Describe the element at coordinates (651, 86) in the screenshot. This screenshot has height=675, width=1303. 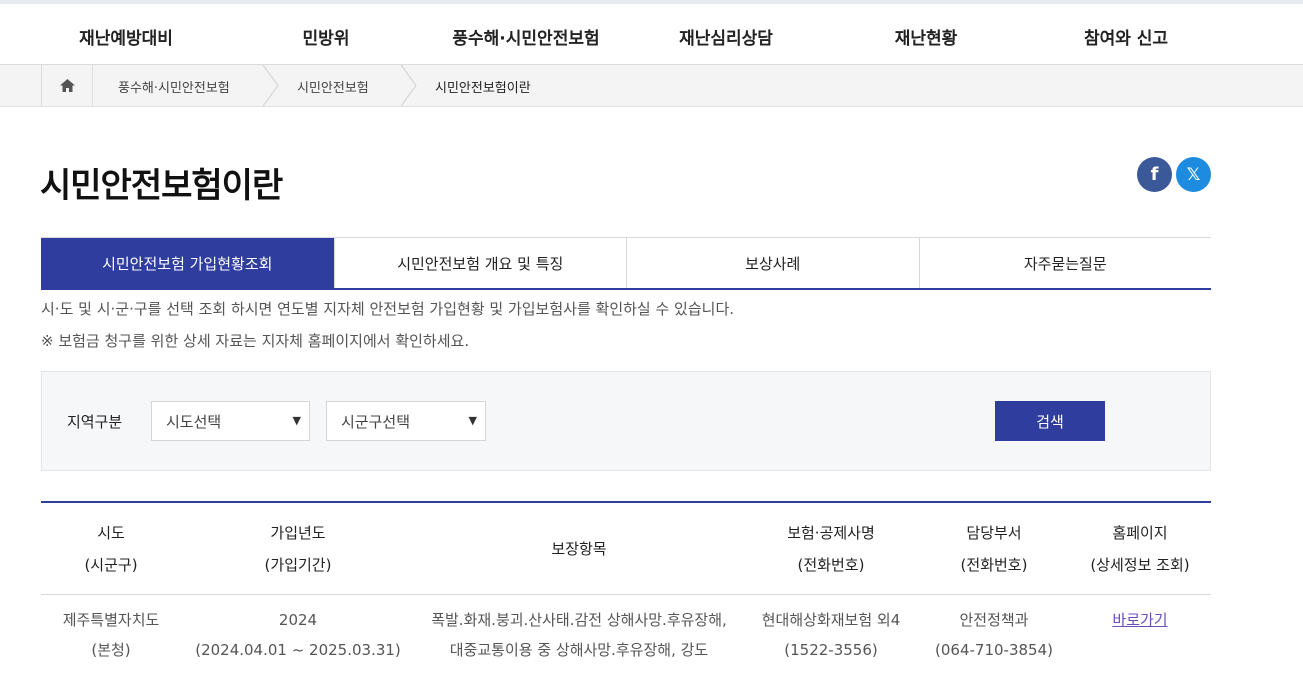
I see `breadcrumb: 풍수해·시민안전보험 시민안전보험 시민안전보험이란` at that location.